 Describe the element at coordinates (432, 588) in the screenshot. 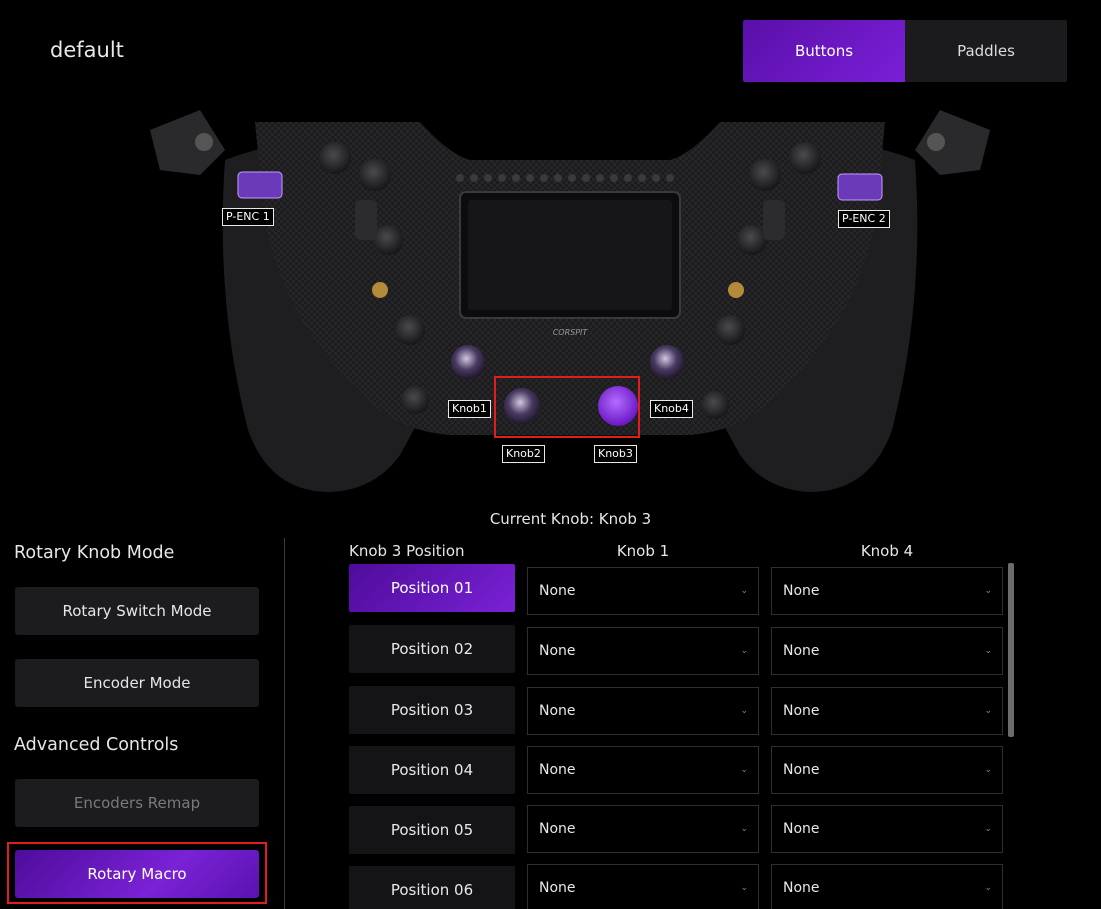

I see `position-01-button: Position 01` at that location.